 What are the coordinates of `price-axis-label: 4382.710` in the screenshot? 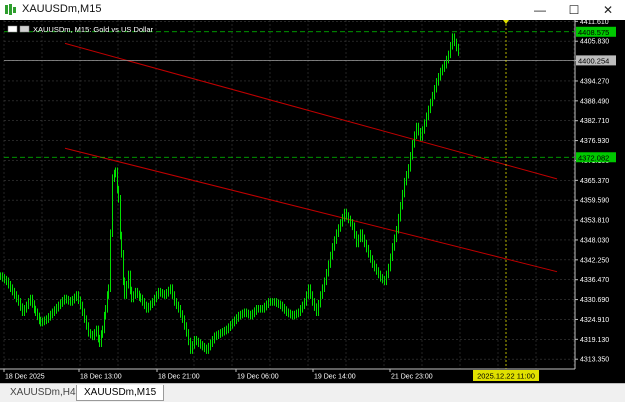 It's located at (594, 121).